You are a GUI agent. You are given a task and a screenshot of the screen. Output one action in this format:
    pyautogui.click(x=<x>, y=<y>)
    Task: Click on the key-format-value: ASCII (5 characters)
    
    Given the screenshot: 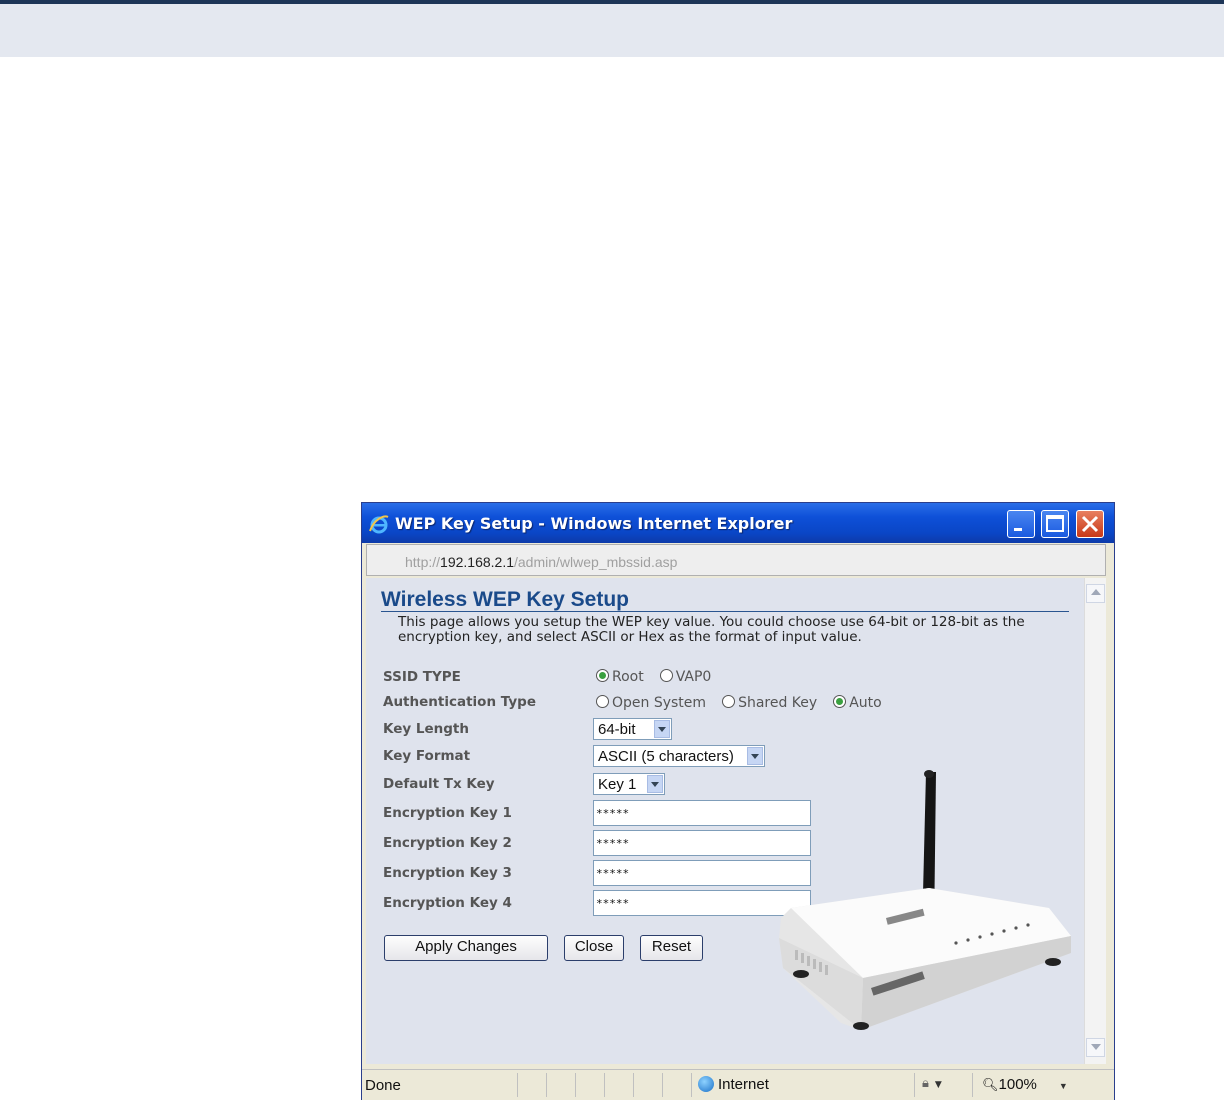 What is the action you would take?
    pyautogui.click(x=666, y=756)
    